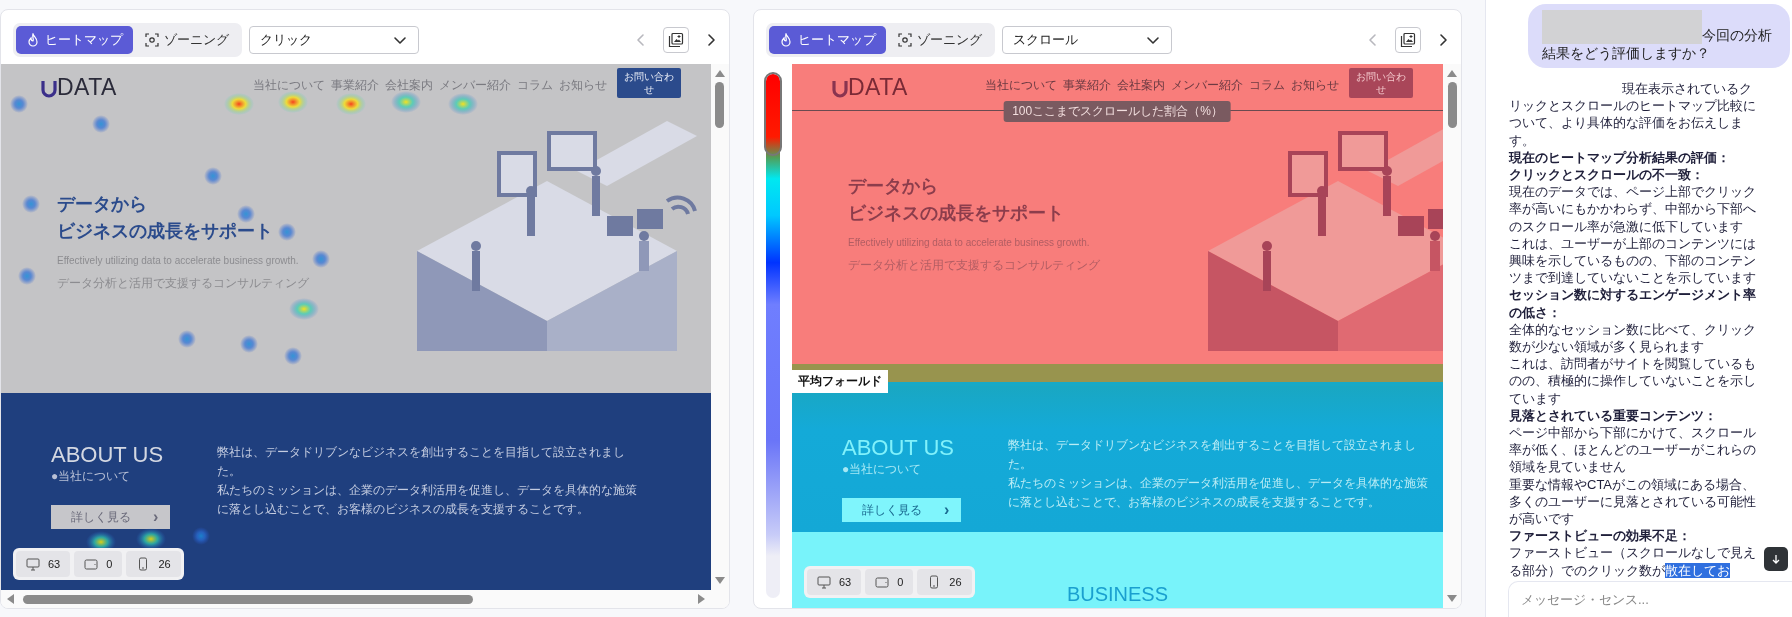 The image size is (1792, 617). What do you see at coordinates (1613, 415) in the screenshot?
I see `response-heading: 見落とされている重要コンテンツ：` at bounding box center [1613, 415].